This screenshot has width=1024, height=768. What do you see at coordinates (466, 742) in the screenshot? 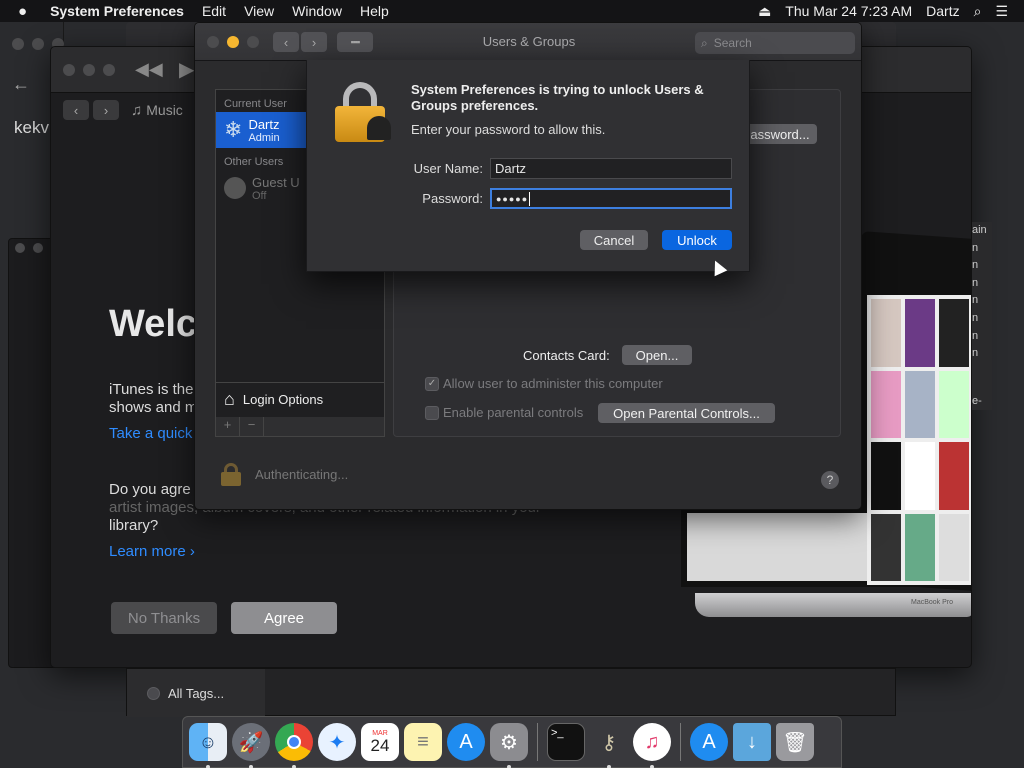
I see `app-store-icon: A` at bounding box center [466, 742].